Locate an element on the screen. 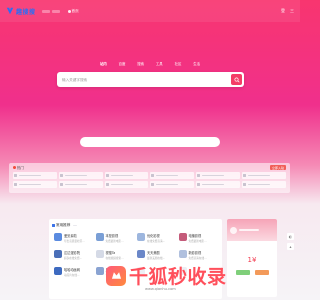  nav-home-label: 首页 is located at coordinates (75, 10).